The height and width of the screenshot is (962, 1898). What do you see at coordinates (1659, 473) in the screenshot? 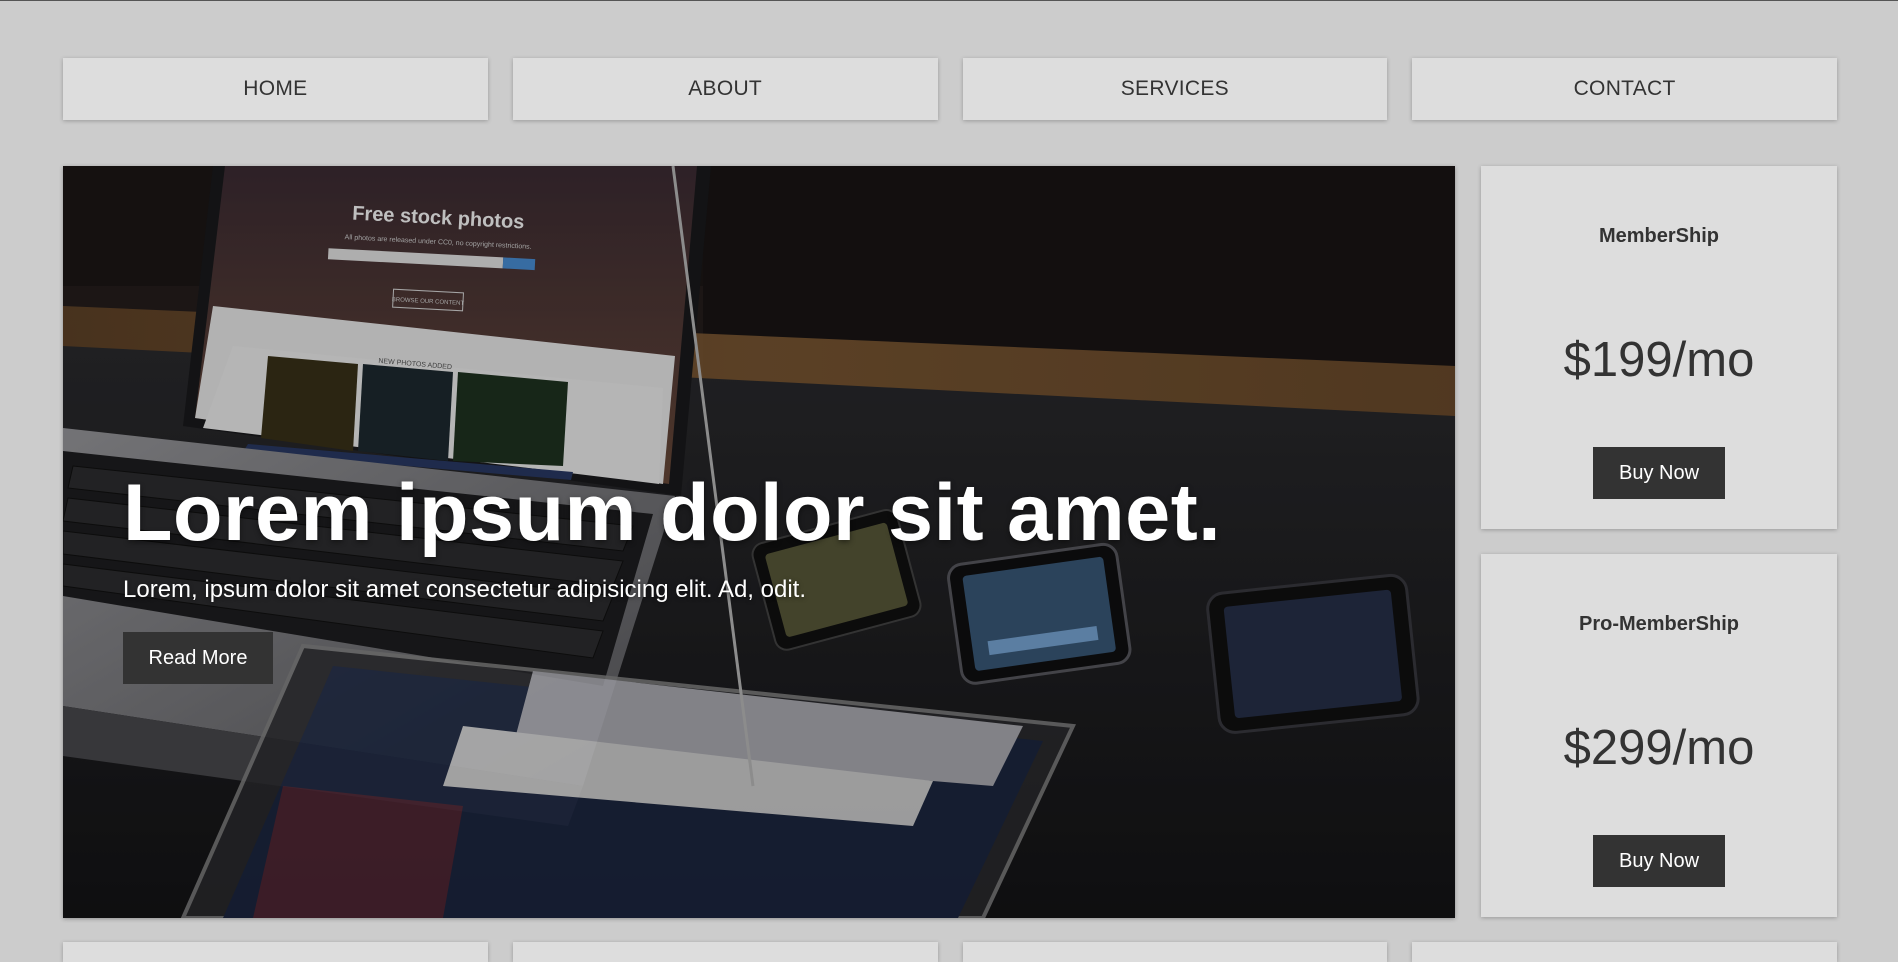
I see `buy-now-button-membership: Buy Now` at bounding box center [1659, 473].